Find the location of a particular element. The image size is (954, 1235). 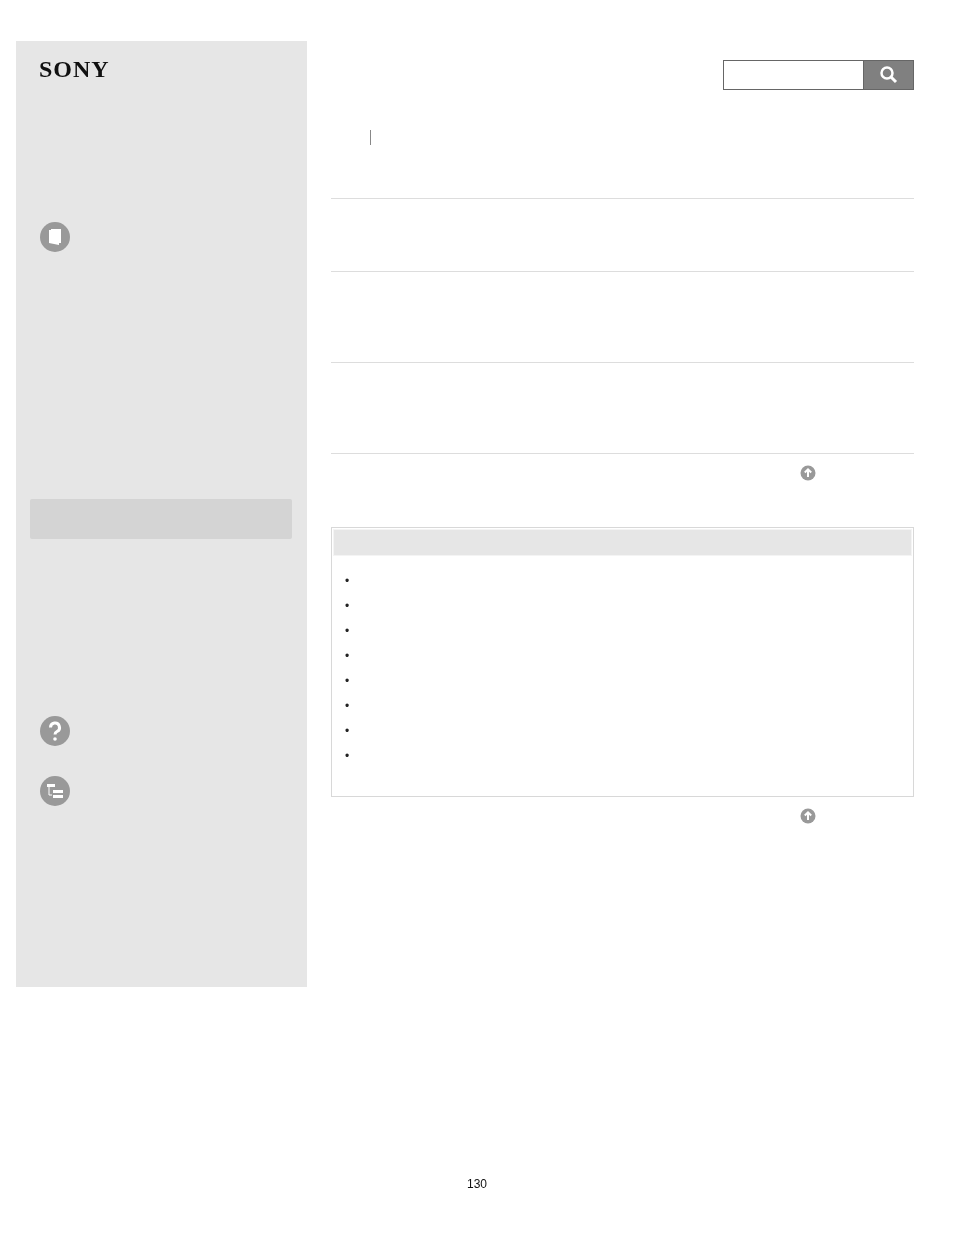

help-icon is located at coordinates (55, 731).